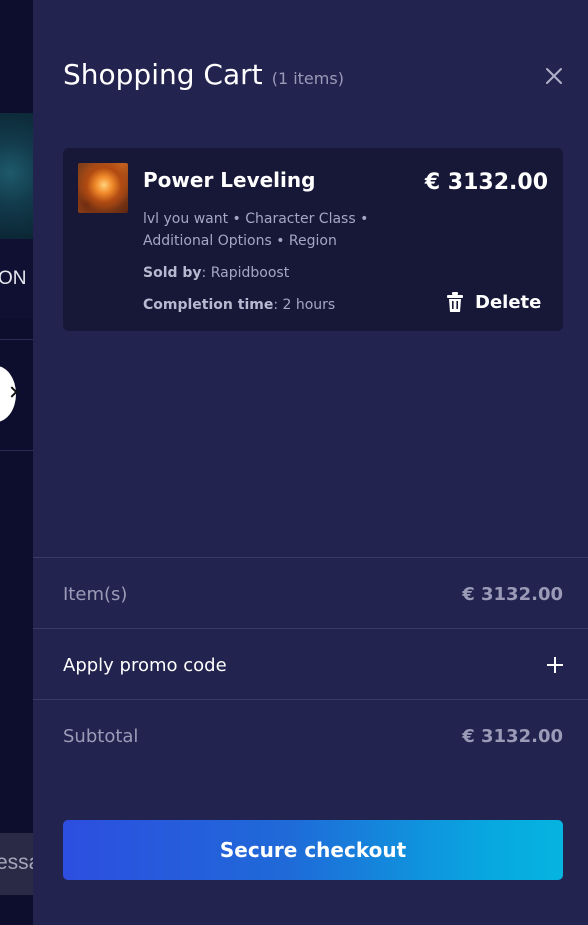 This screenshot has width=588, height=925. I want to click on product-price: € 3132.00, so click(486, 182).